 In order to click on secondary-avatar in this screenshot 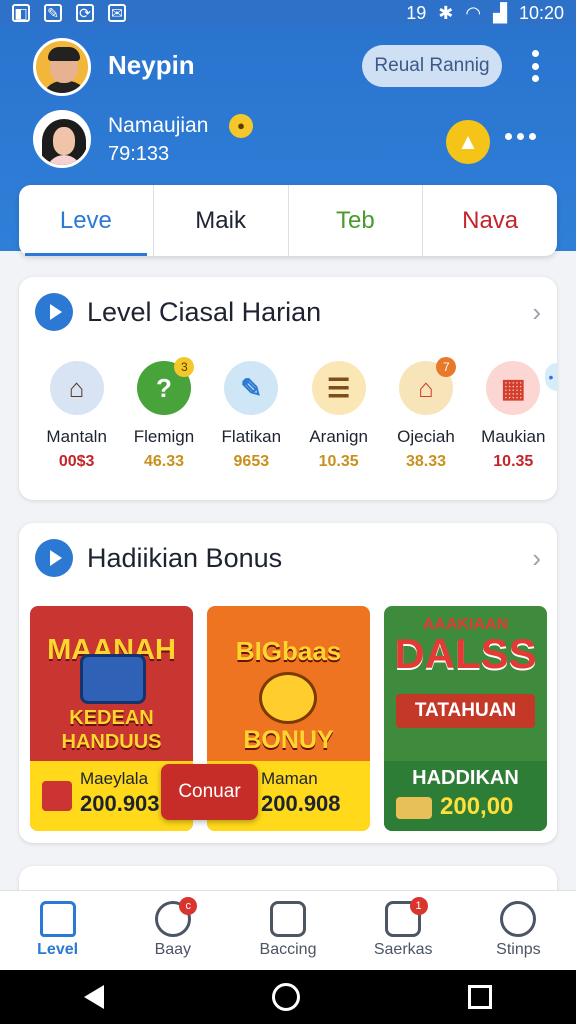, I will do `click(62, 139)`.